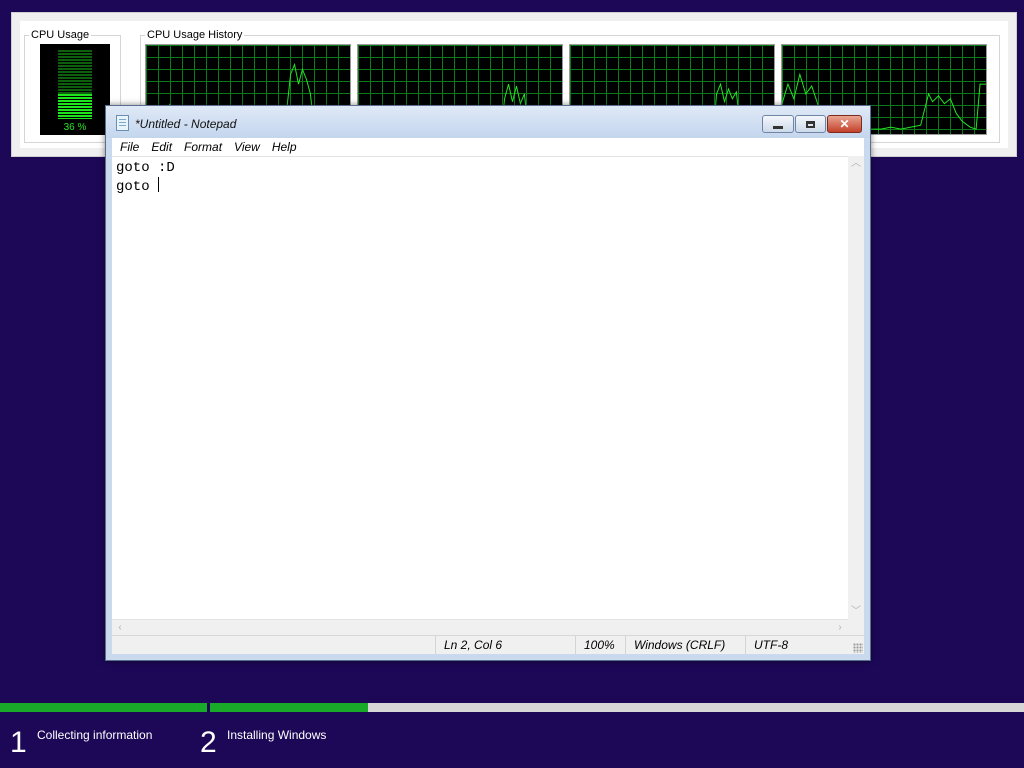  I want to click on text-caret, so click(159, 184).